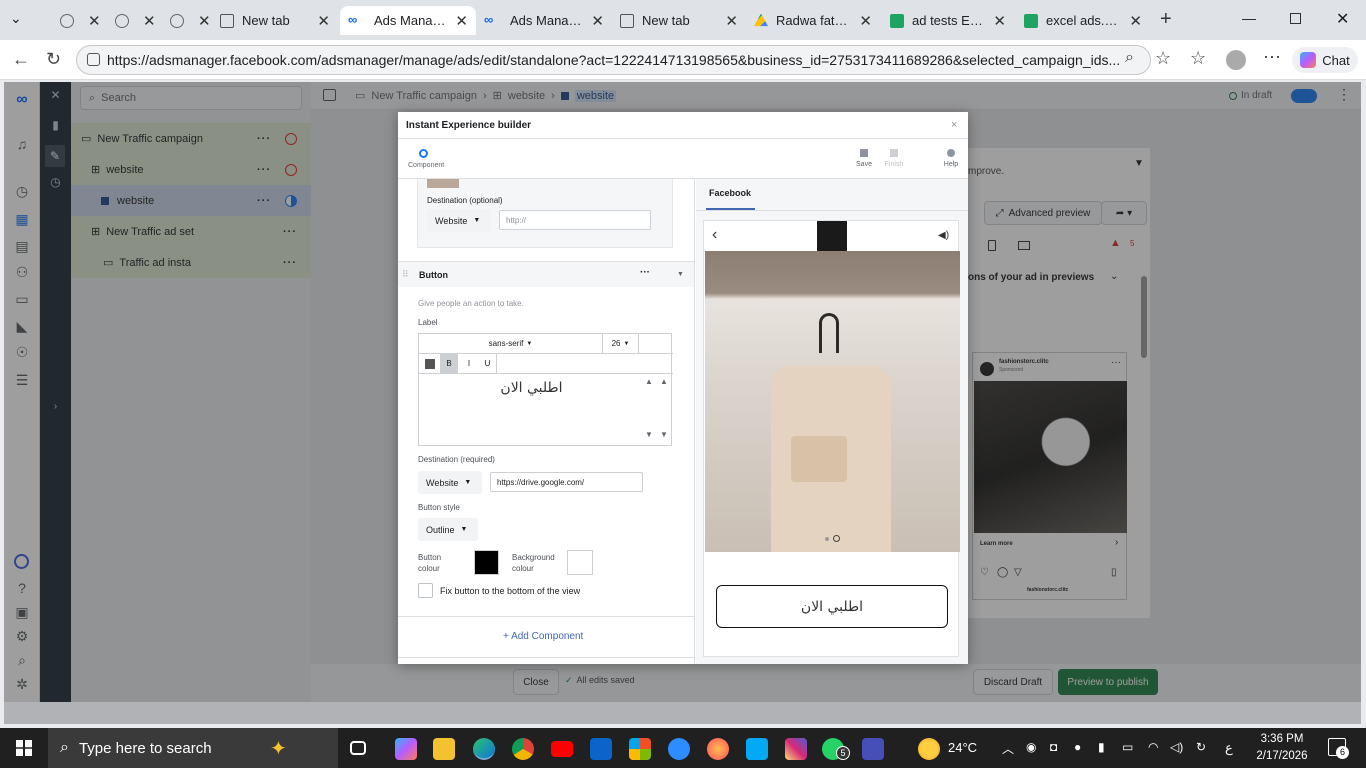 The width and height of the screenshot is (1366, 768). I want to click on bold-button: B, so click(449, 363).